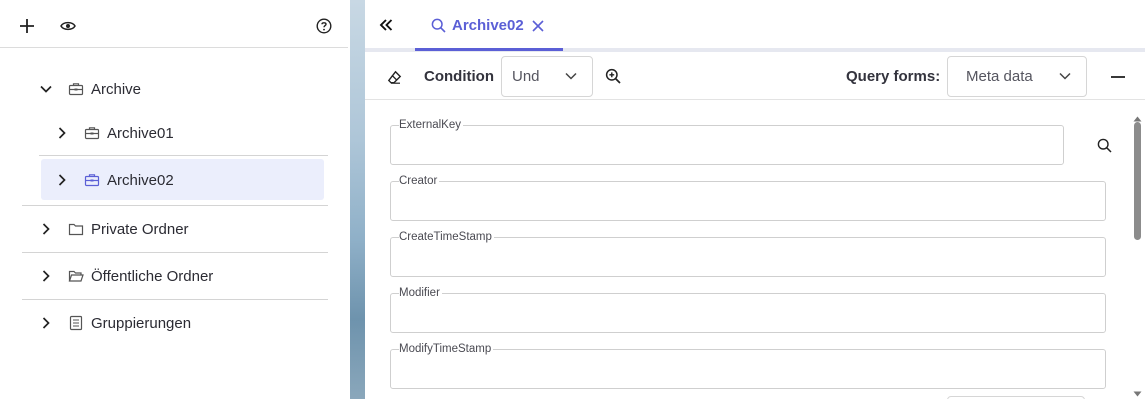 The image size is (1145, 399). What do you see at coordinates (174, 47) in the screenshot?
I see `toolbar-divider` at bounding box center [174, 47].